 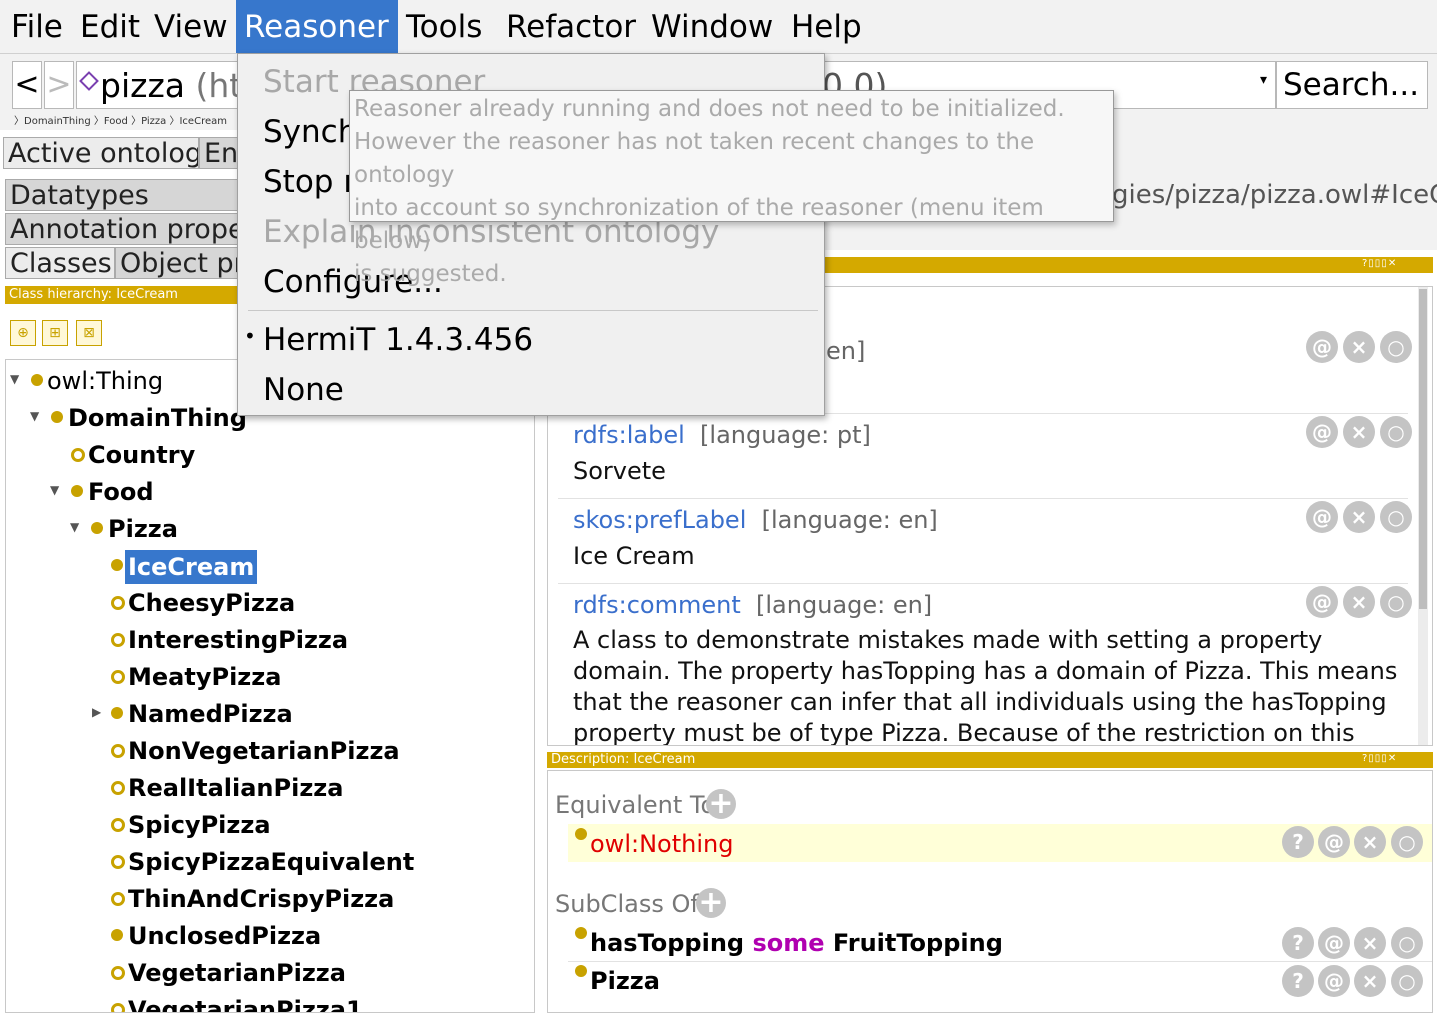 I want to click on back-button: <, so click(x=27, y=85).